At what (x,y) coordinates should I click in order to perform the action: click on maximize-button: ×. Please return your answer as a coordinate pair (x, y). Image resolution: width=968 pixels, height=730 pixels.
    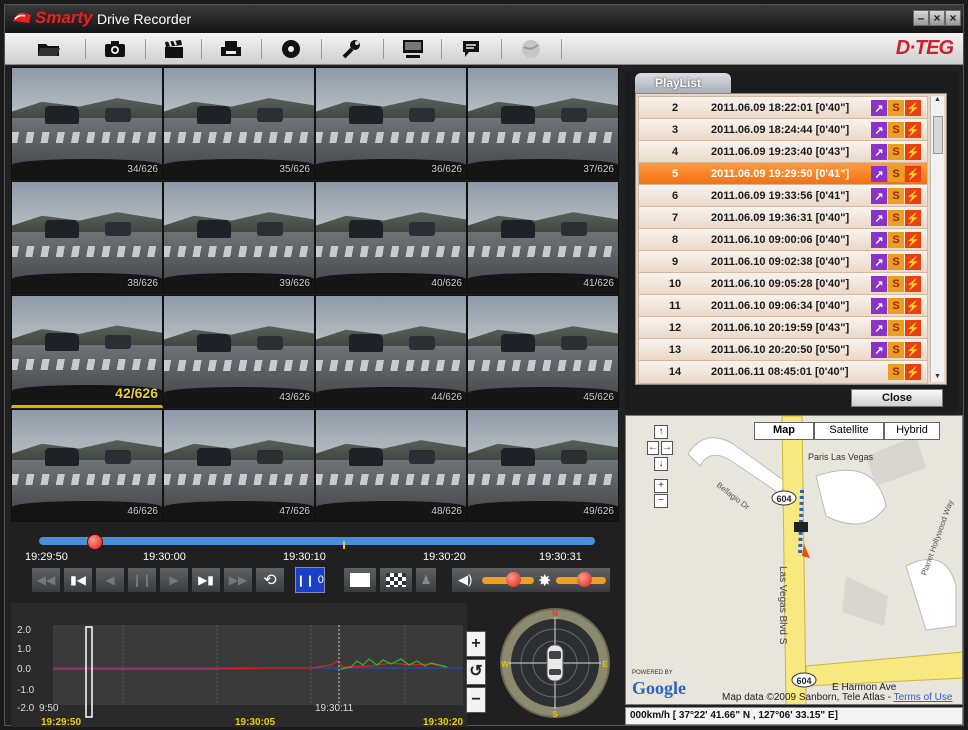
    Looking at the image, I should click on (937, 18).